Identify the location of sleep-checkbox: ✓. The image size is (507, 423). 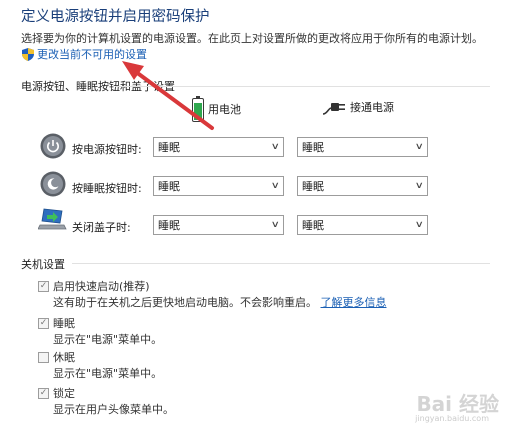
(43, 323).